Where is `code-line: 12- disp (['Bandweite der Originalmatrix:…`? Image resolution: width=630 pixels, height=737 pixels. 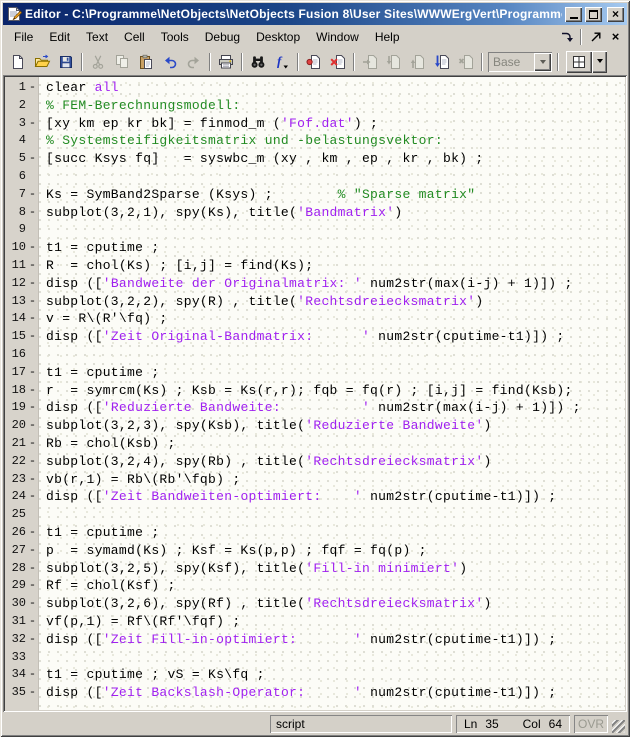
code-line: 12- disp (['Bandweite der Originalmatrix:… is located at coordinates (315, 284).